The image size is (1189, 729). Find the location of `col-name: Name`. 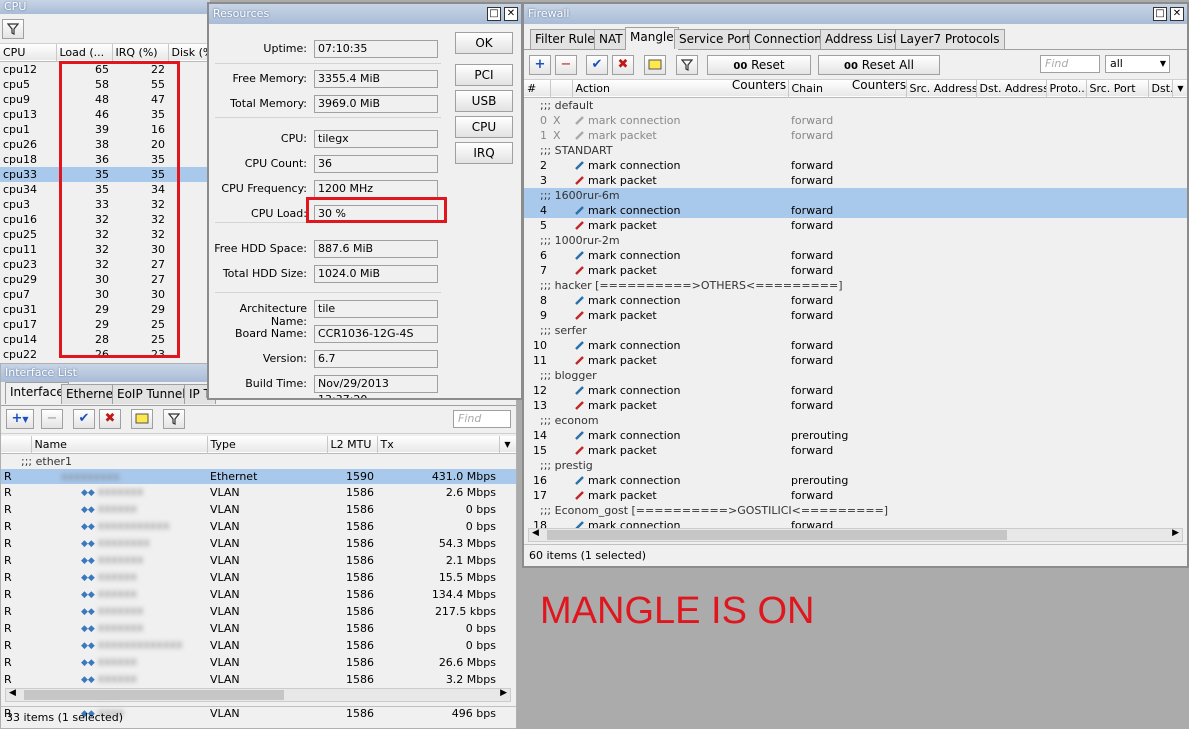

col-name: Name is located at coordinates (119, 444).